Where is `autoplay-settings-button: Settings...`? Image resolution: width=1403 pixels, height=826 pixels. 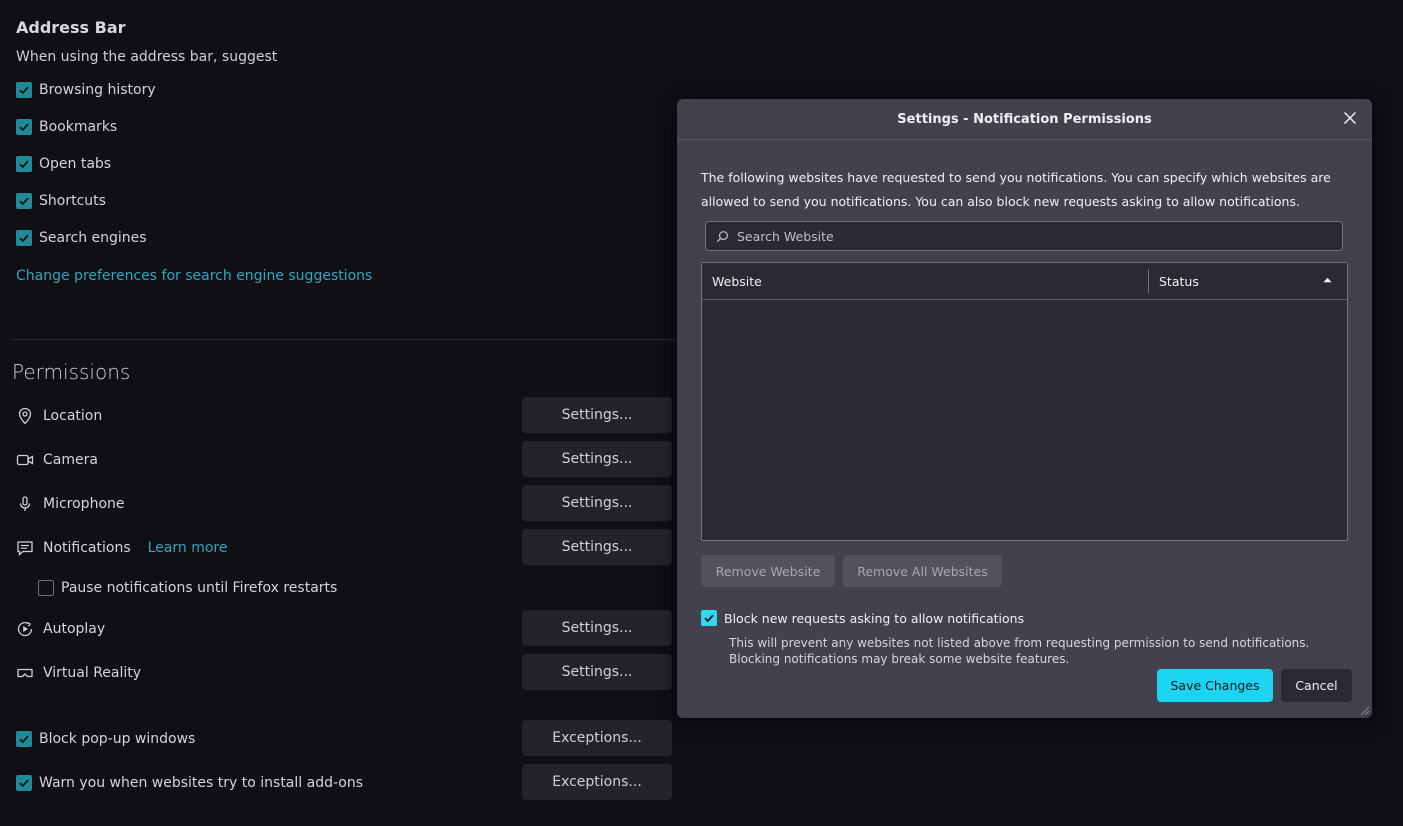 autoplay-settings-button: Settings... is located at coordinates (597, 628).